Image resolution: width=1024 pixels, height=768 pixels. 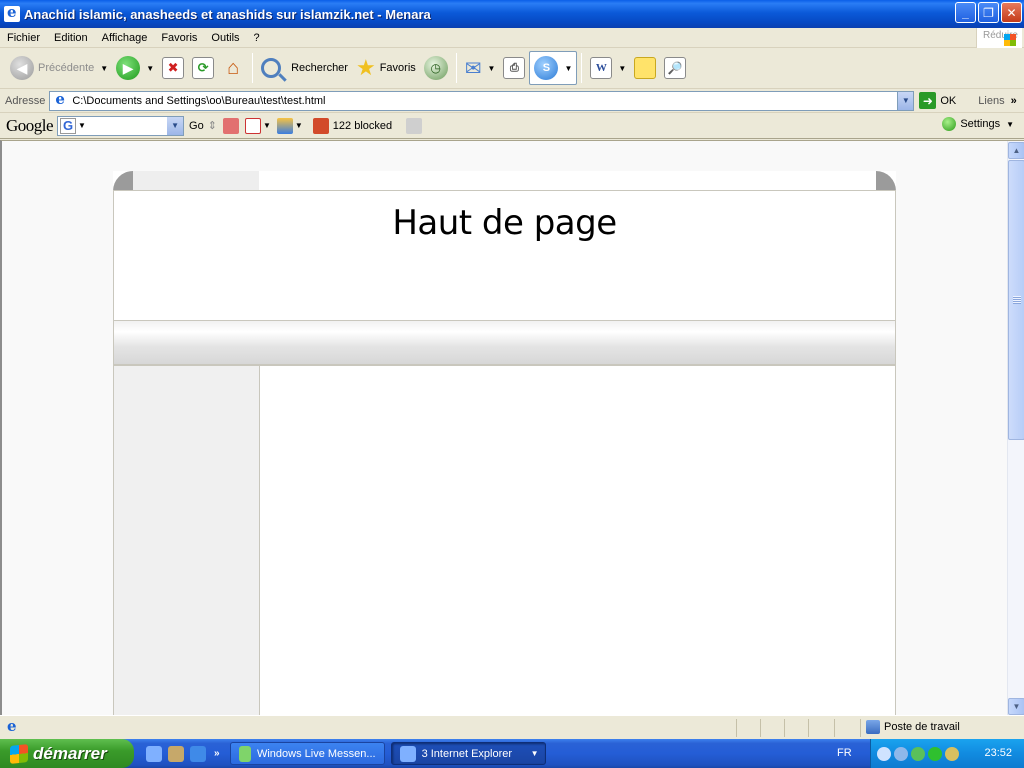 What do you see at coordinates (504, 343) in the screenshot?
I see `navigation-band` at bounding box center [504, 343].